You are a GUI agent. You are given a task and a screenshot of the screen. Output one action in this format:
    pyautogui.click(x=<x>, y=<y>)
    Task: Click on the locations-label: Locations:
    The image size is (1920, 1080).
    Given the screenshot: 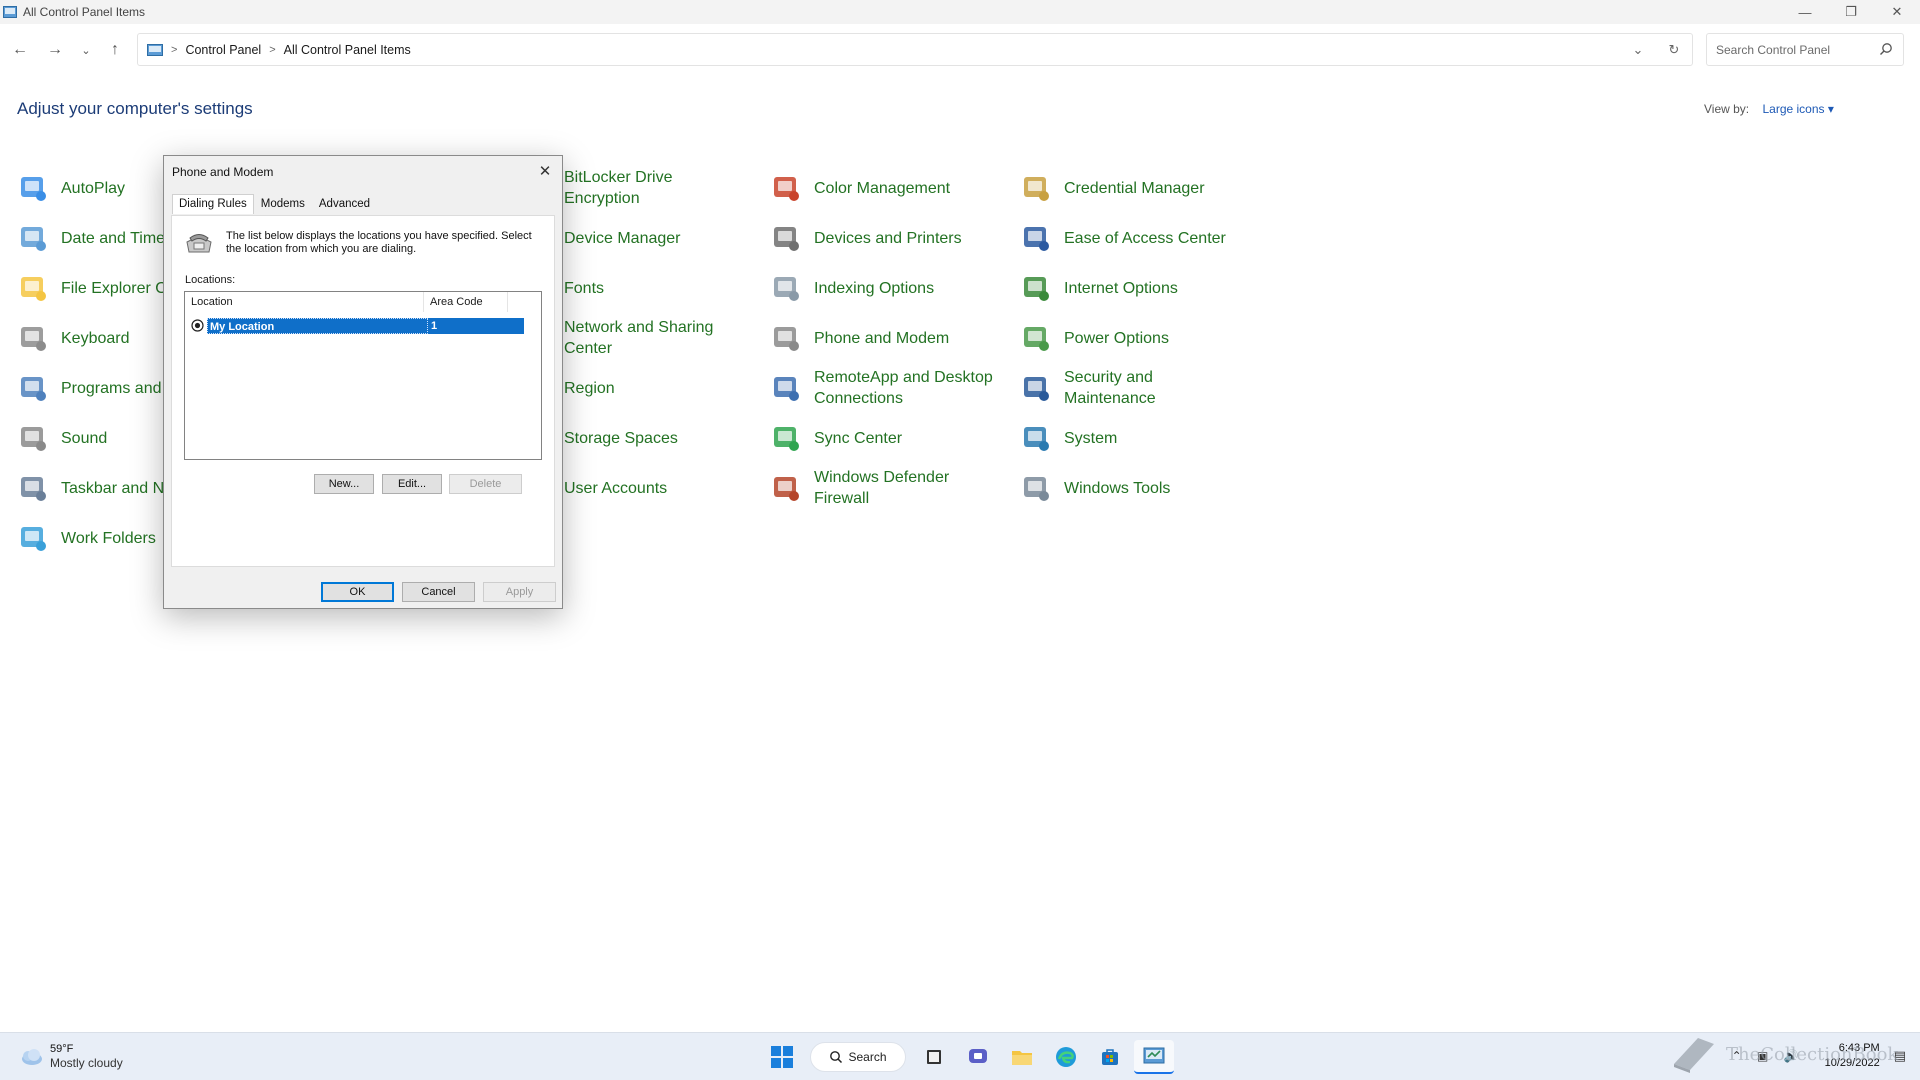 What is the action you would take?
    pyautogui.click(x=210, y=280)
    